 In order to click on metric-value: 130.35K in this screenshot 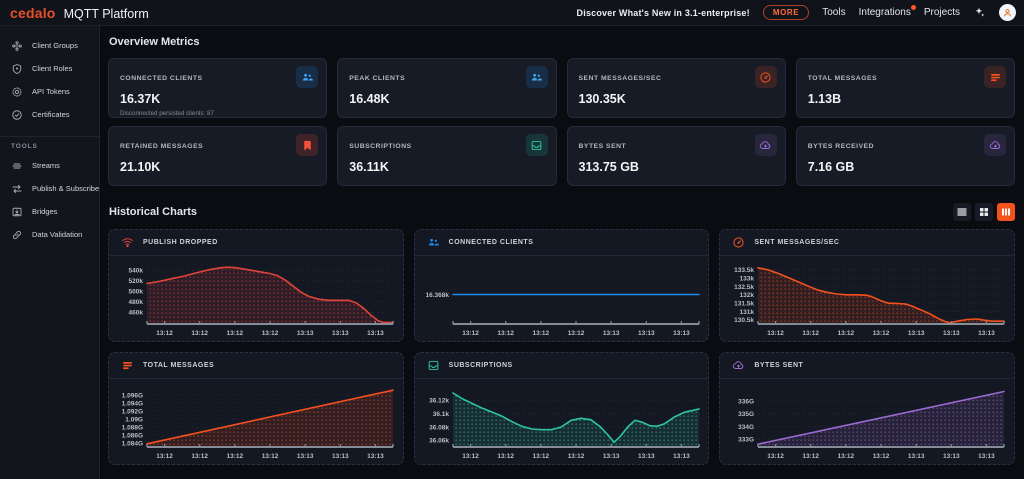, I will do `click(602, 99)`.